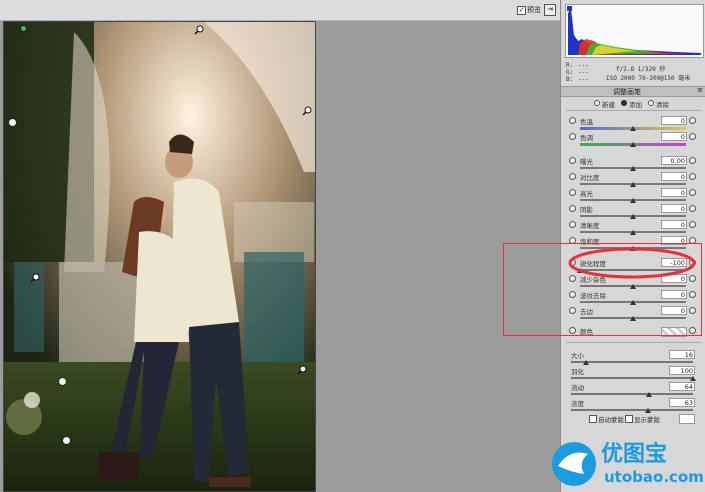 This screenshot has width=705, height=492. Describe the element at coordinates (682, 386) in the screenshot. I see `brush-value: 64` at that location.